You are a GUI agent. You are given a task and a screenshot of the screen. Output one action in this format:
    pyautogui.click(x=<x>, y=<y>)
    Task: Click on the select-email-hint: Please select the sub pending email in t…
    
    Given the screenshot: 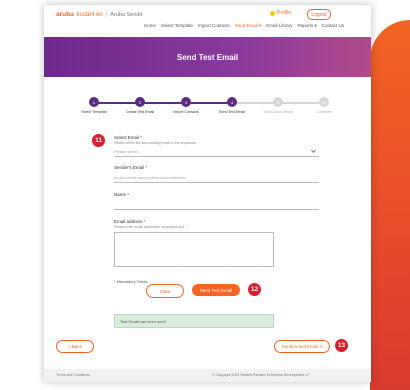 What is the action you would take?
    pyautogui.click(x=155, y=143)
    